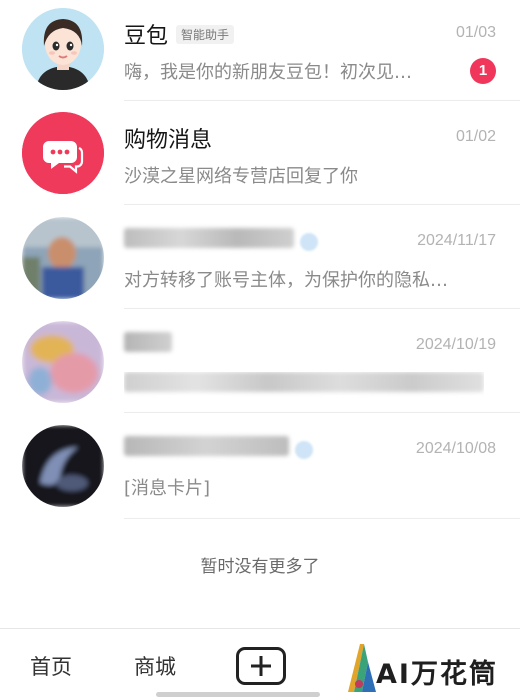 This screenshot has height=700, width=520. I want to click on conversation-name: 豆包 智能助手, so click(179, 34).